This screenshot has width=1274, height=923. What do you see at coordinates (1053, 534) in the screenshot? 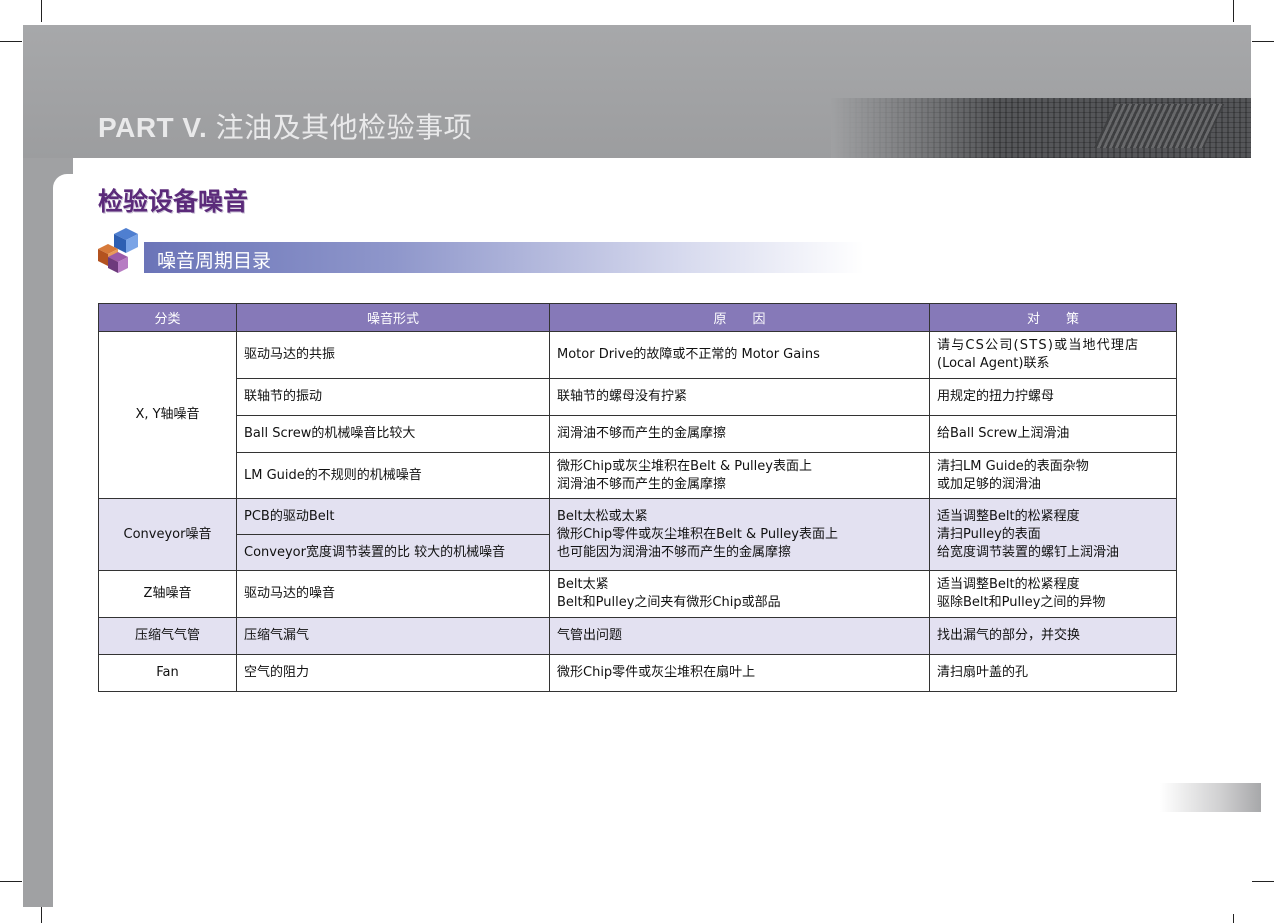
I see `action-cell: 适当调整Belt的松紧程度 清扫Pulley的表面 给宽度调节装置的螺钉上润滑油` at bounding box center [1053, 534].